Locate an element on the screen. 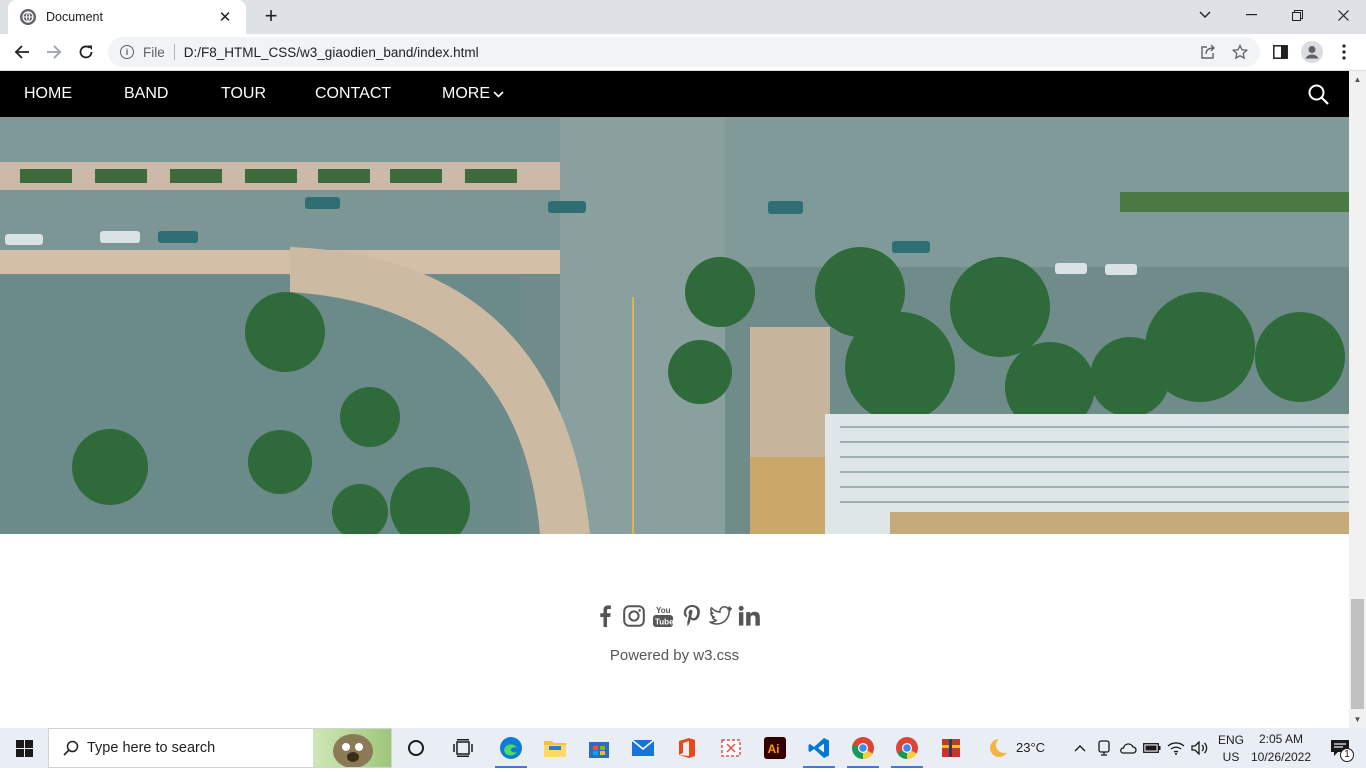 The image size is (1366, 772). tab-title: Document is located at coordinates (74, 17).